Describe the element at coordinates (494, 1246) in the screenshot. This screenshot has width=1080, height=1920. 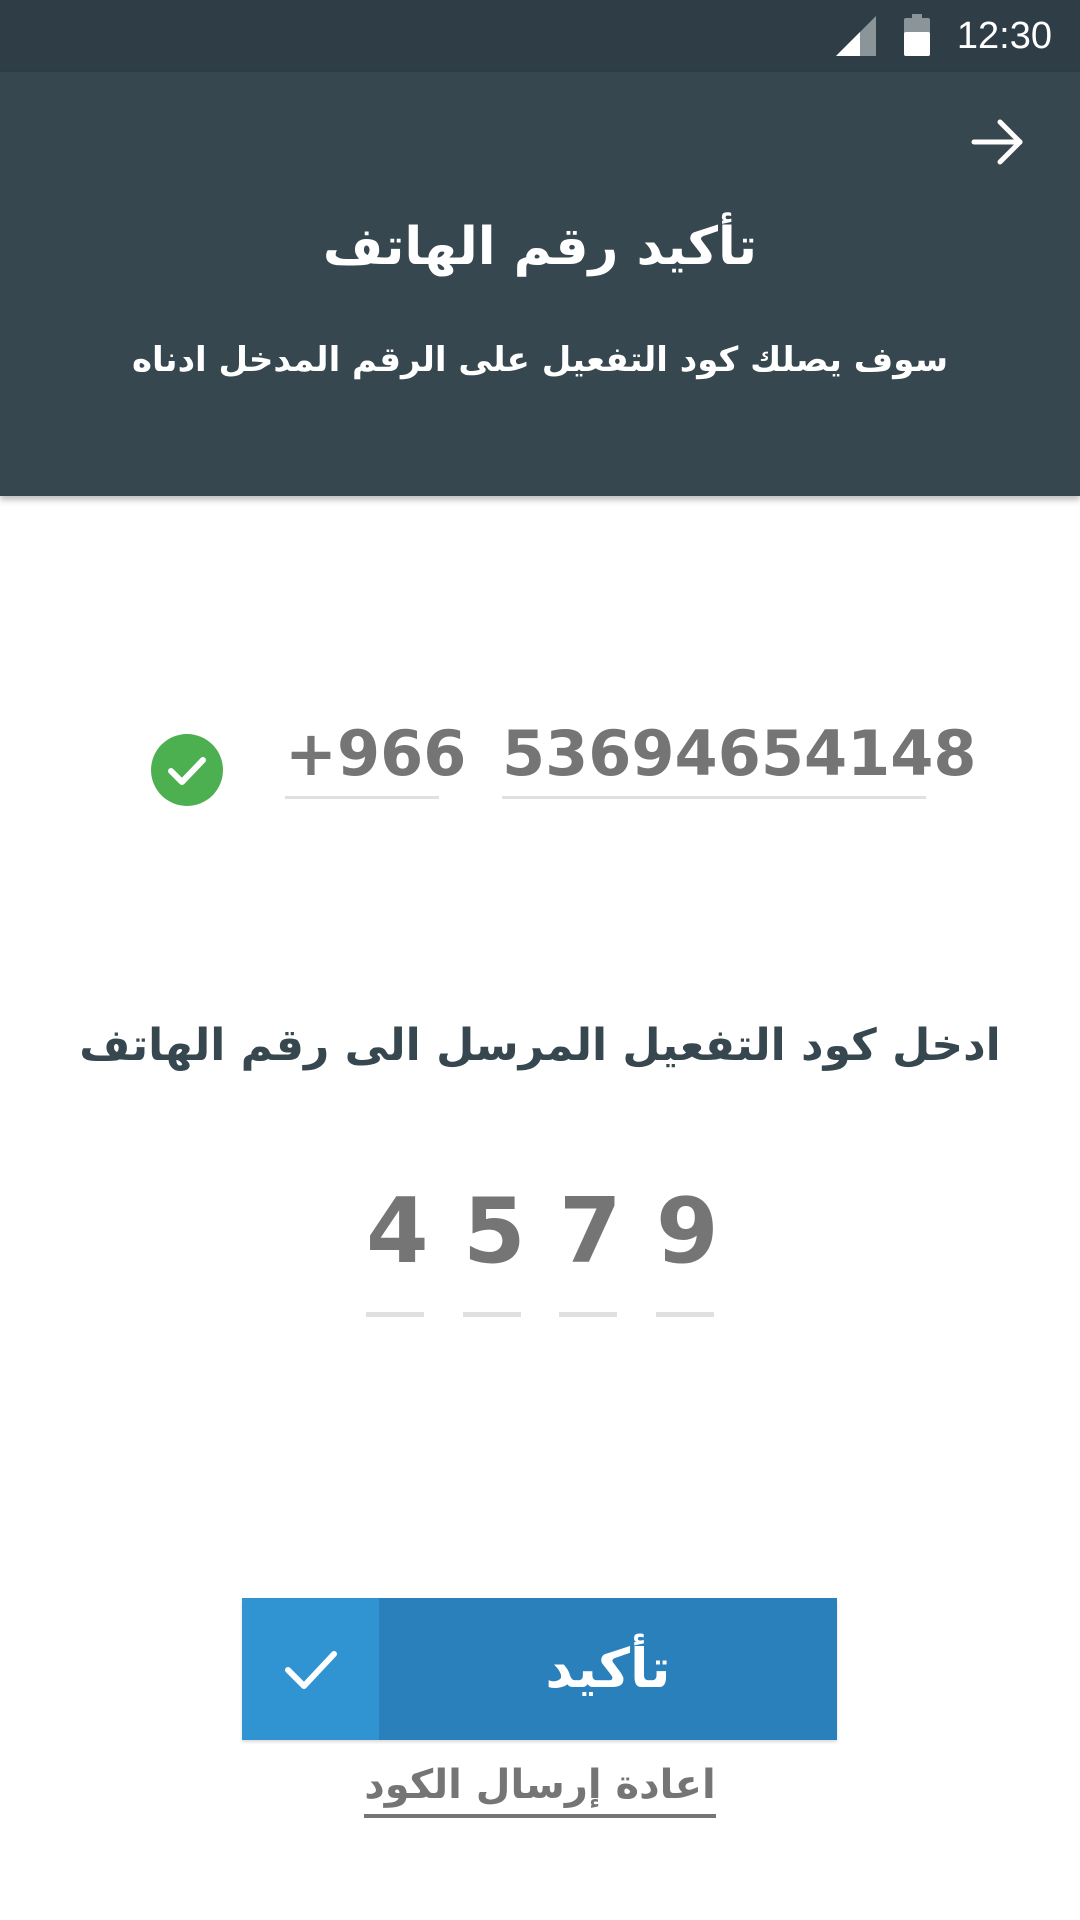
I see `code-digit-input: 5` at that location.